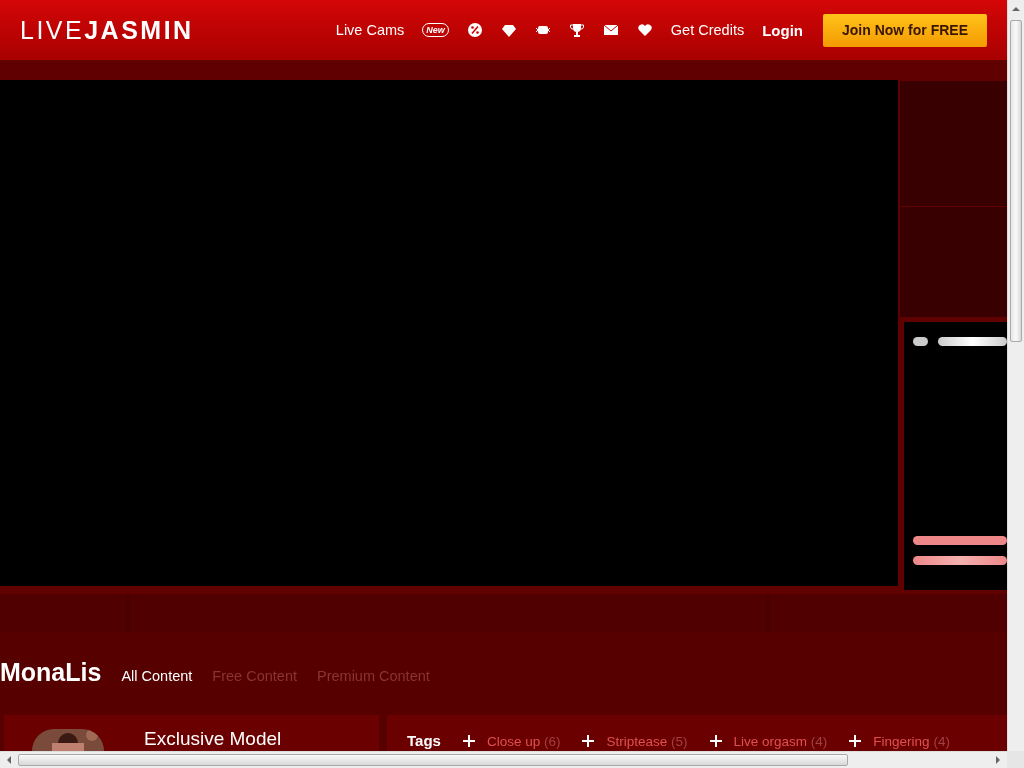 The width and height of the screenshot is (1024, 768). What do you see at coordinates (107, 30) in the screenshot?
I see `site-logo: LIVEJASMIN` at bounding box center [107, 30].